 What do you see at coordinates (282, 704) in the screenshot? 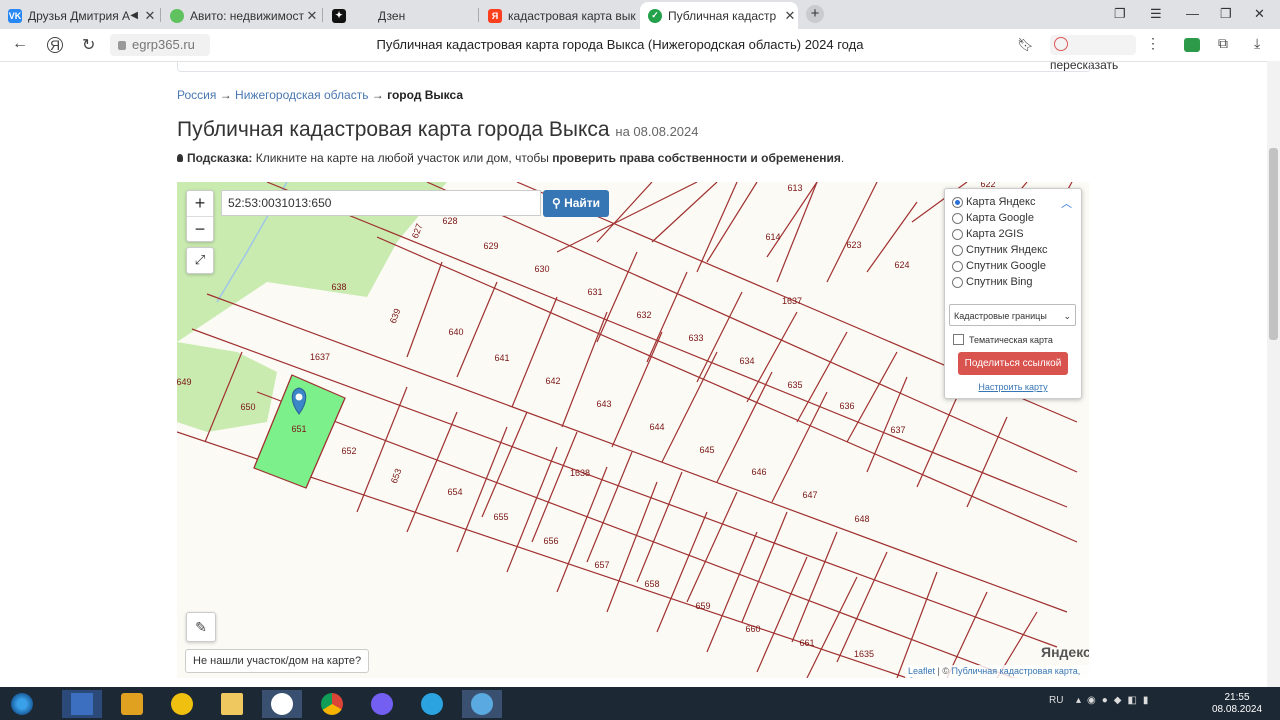
I see `taskbar-yandex-browser` at bounding box center [282, 704].